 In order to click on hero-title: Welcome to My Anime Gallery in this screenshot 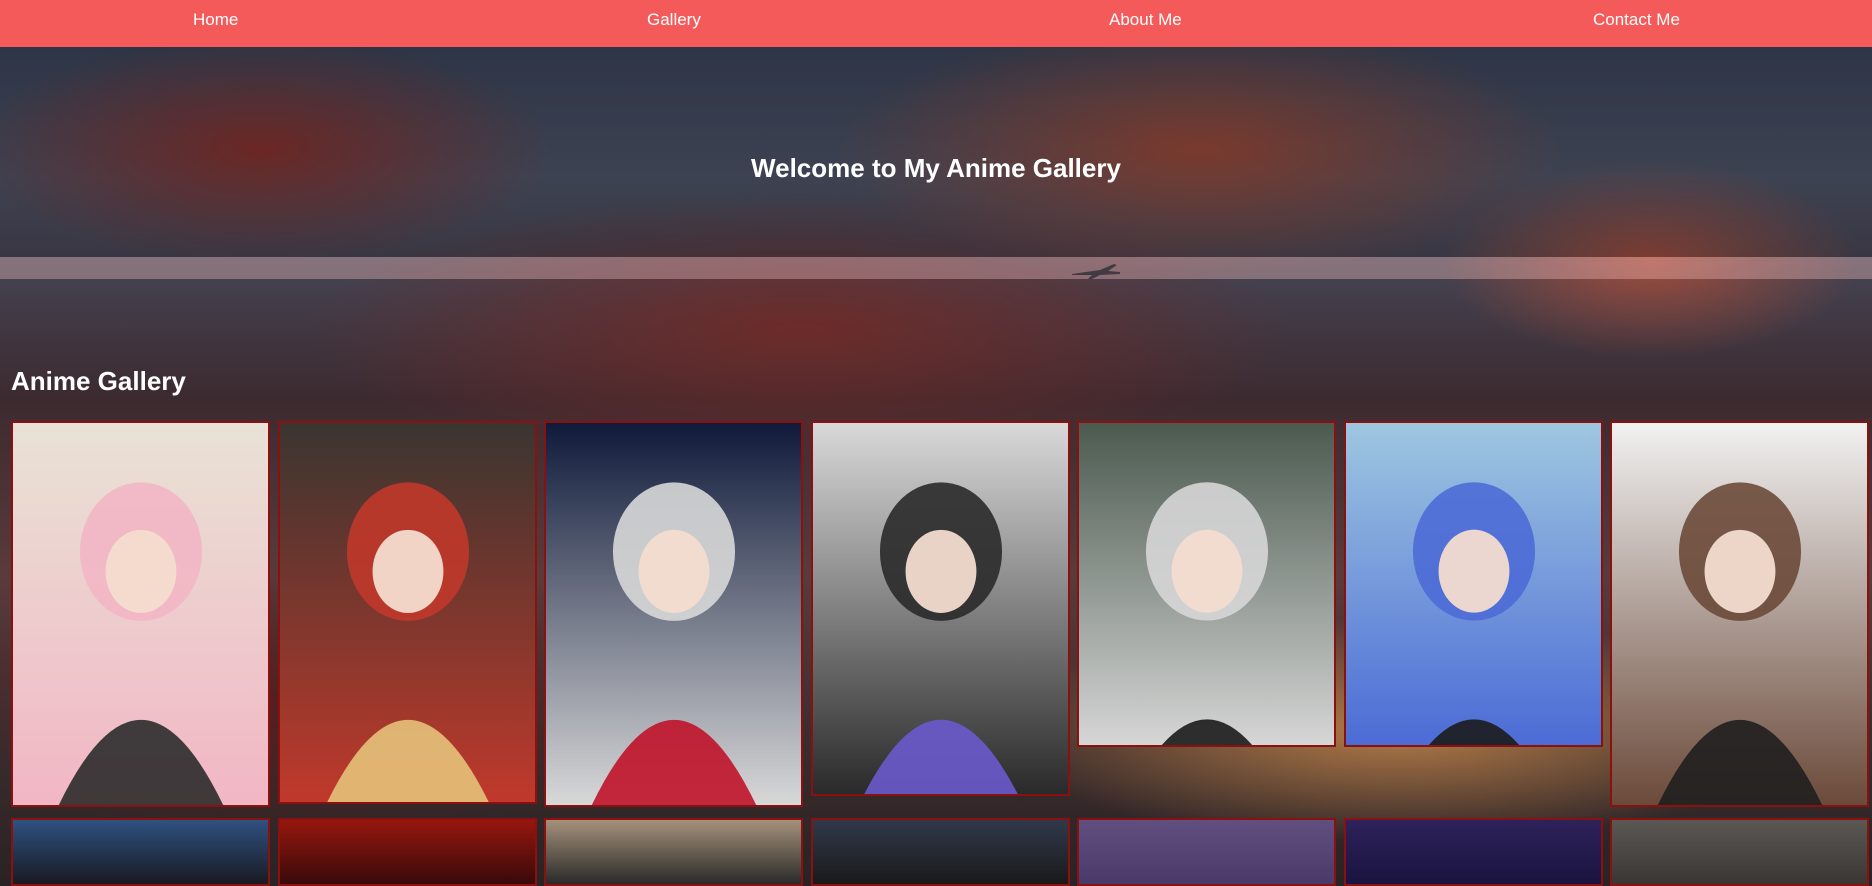, I will do `click(936, 168)`.